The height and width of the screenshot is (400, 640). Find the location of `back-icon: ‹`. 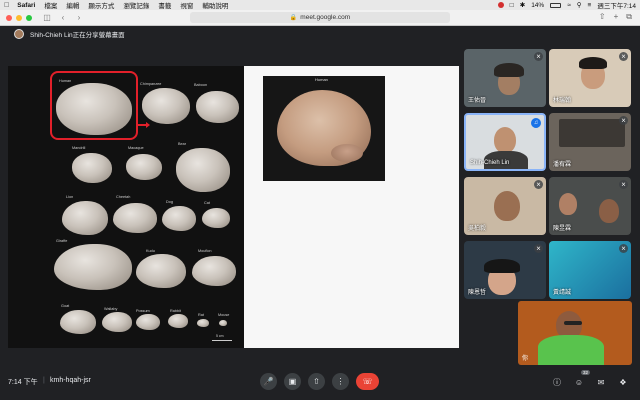

back-icon: ‹ is located at coordinates (63, 18).